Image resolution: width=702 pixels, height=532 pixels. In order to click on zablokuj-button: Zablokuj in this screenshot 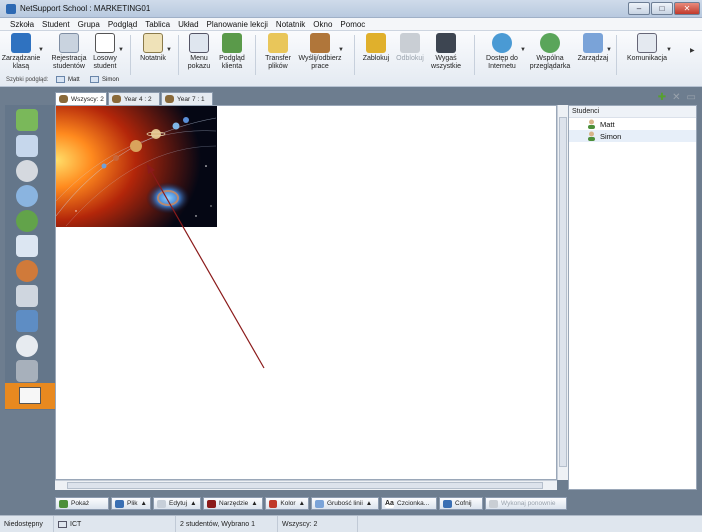, I will do `click(376, 55)`.